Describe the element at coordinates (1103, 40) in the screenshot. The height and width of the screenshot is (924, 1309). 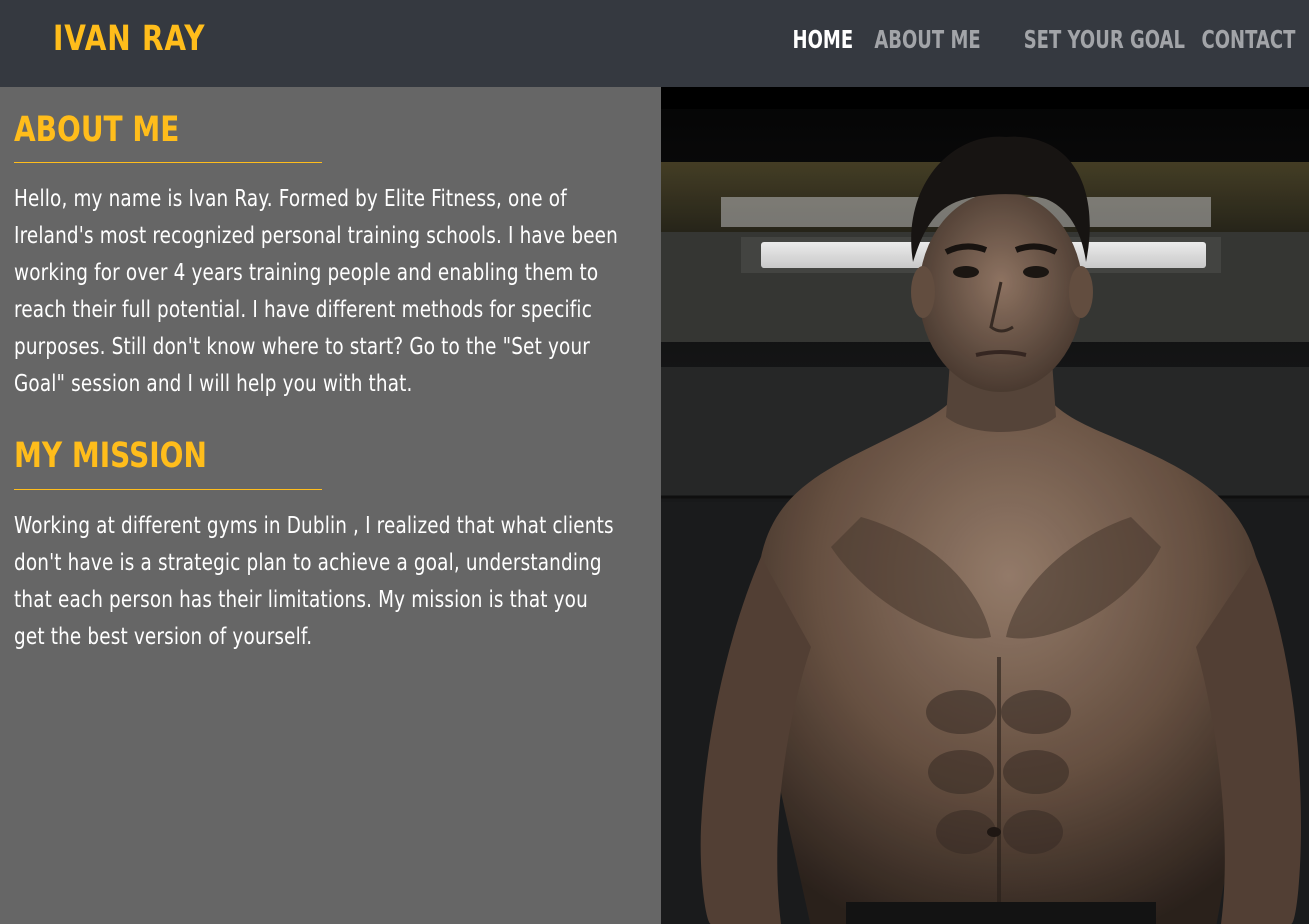
I see `nav-set-your-goal-link: SET YOUR GOAL` at that location.